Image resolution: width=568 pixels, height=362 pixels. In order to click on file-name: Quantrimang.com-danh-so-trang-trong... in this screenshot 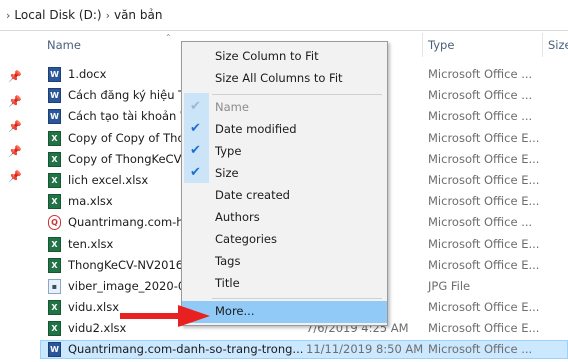, I will do `click(186, 349)`.